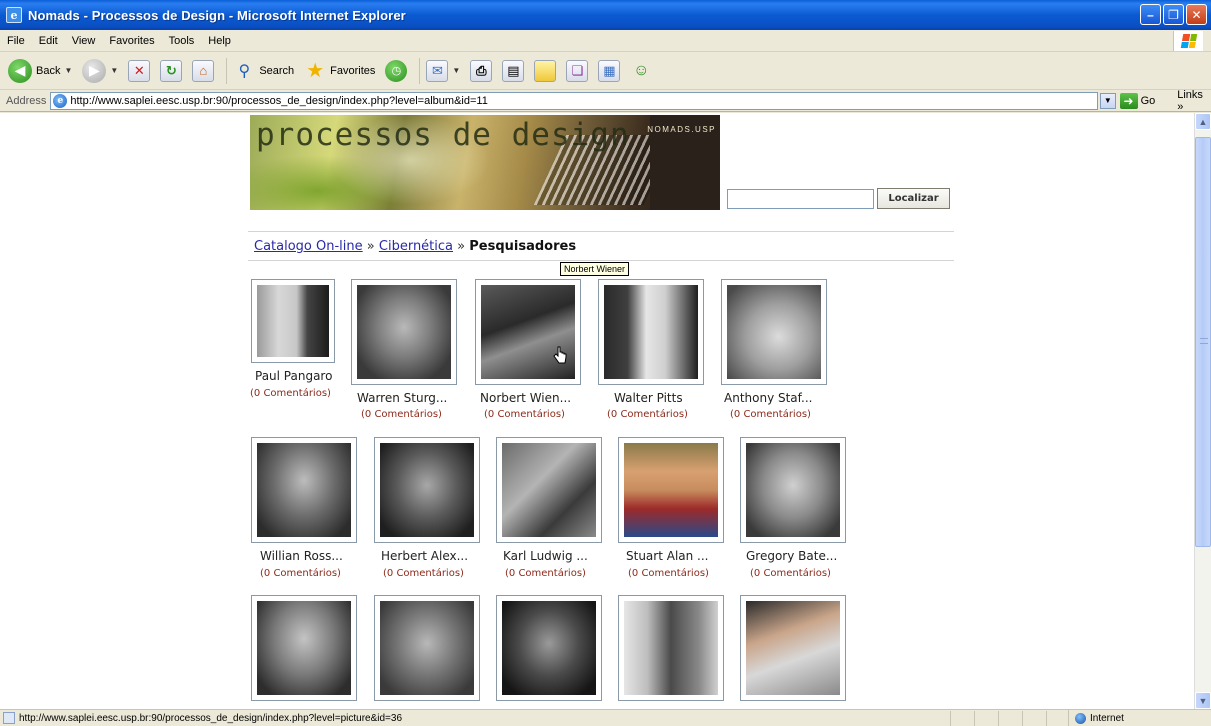  What do you see at coordinates (913, 198) in the screenshot?
I see `localizar-button: Localizar` at bounding box center [913, 198].